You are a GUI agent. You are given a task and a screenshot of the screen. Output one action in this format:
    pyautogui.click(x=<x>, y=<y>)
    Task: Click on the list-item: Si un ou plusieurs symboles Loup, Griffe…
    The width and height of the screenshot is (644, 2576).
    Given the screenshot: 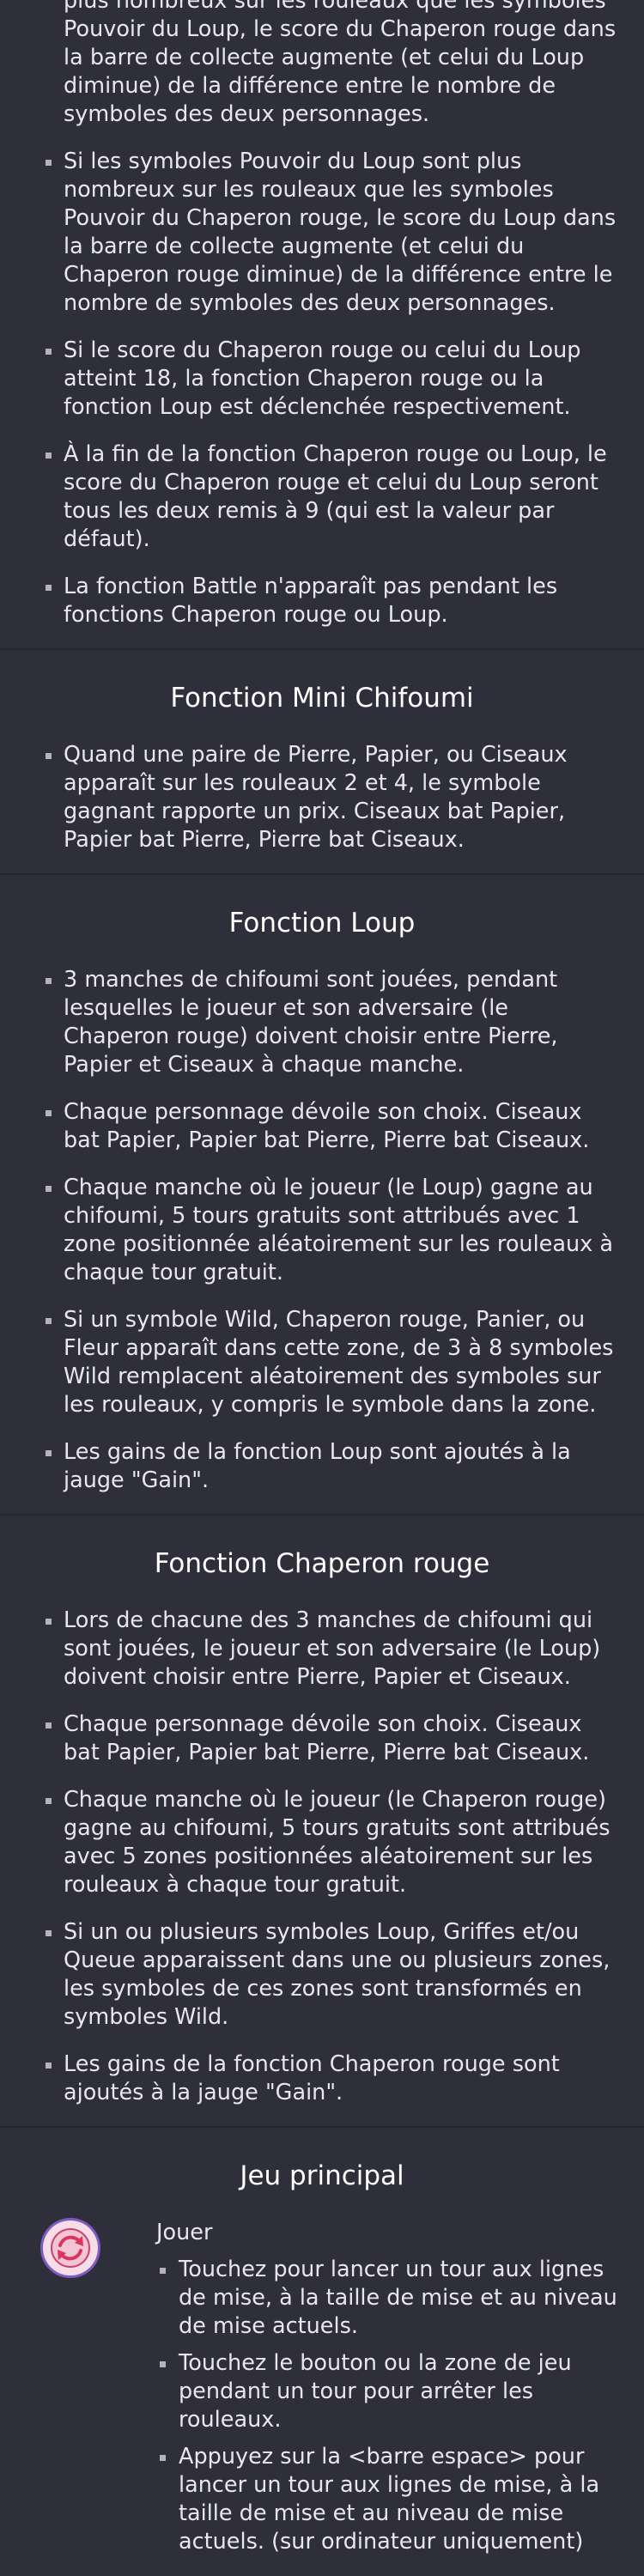 What is the action you would take?
    pyautogui.click(x=330, y=1975)
    